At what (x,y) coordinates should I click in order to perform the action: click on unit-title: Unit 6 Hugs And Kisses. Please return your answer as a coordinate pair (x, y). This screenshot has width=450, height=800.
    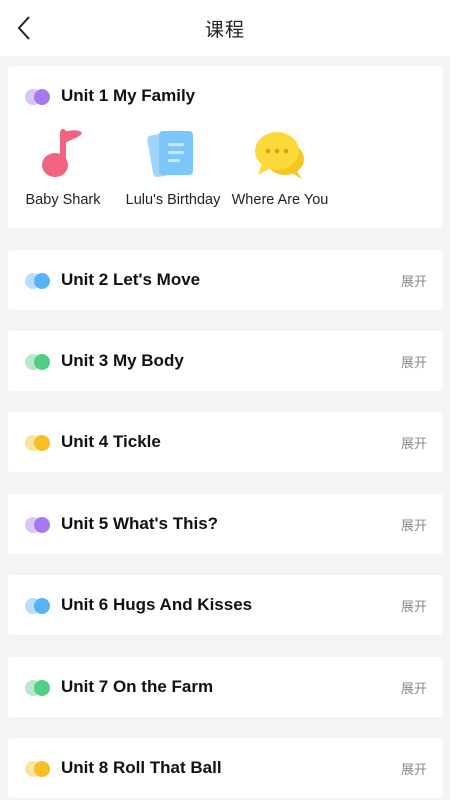
    Looking at the image, I should click on (157, 604).